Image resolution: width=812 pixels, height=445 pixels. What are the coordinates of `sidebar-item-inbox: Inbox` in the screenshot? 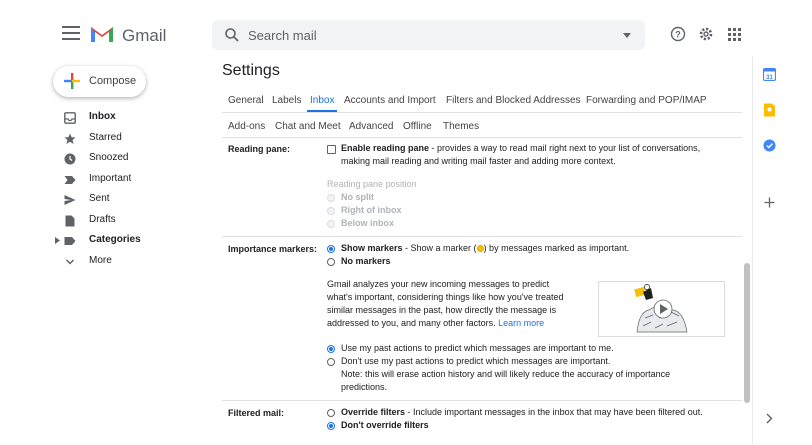 It's located at (131, 118).